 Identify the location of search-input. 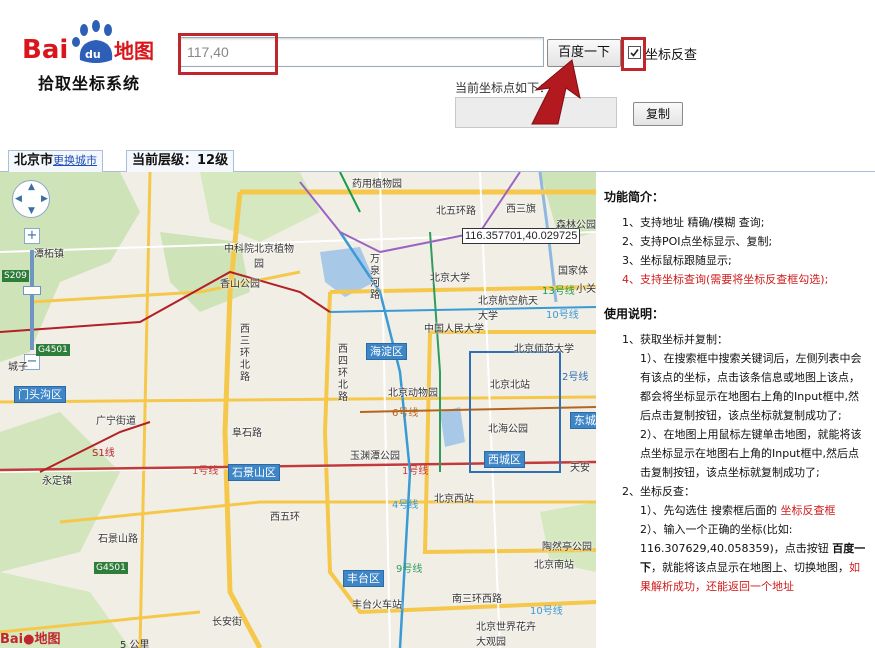
(361, 52).